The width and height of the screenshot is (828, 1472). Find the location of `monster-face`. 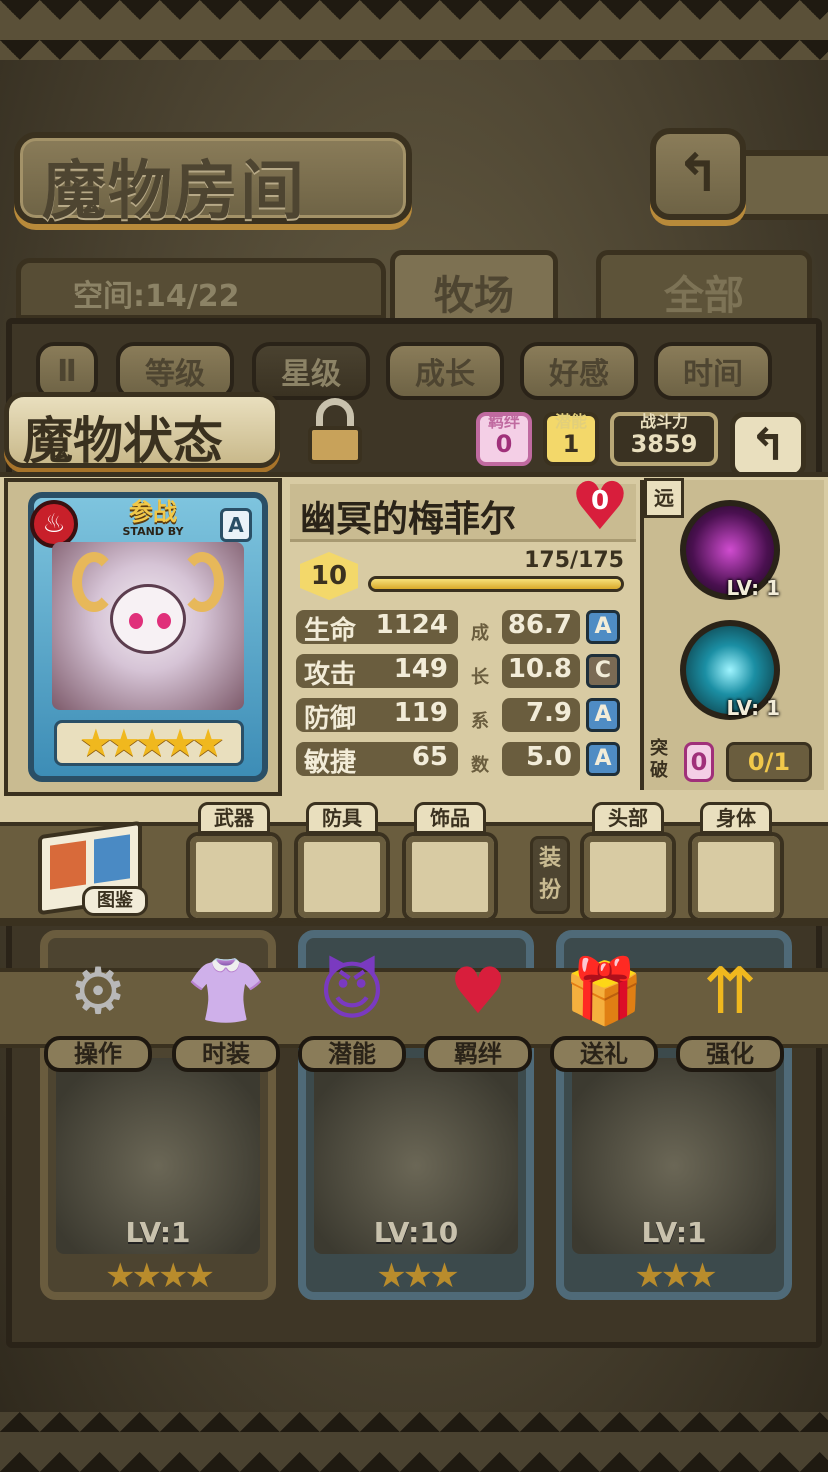

monster-face is located at coordinates (148, 619).